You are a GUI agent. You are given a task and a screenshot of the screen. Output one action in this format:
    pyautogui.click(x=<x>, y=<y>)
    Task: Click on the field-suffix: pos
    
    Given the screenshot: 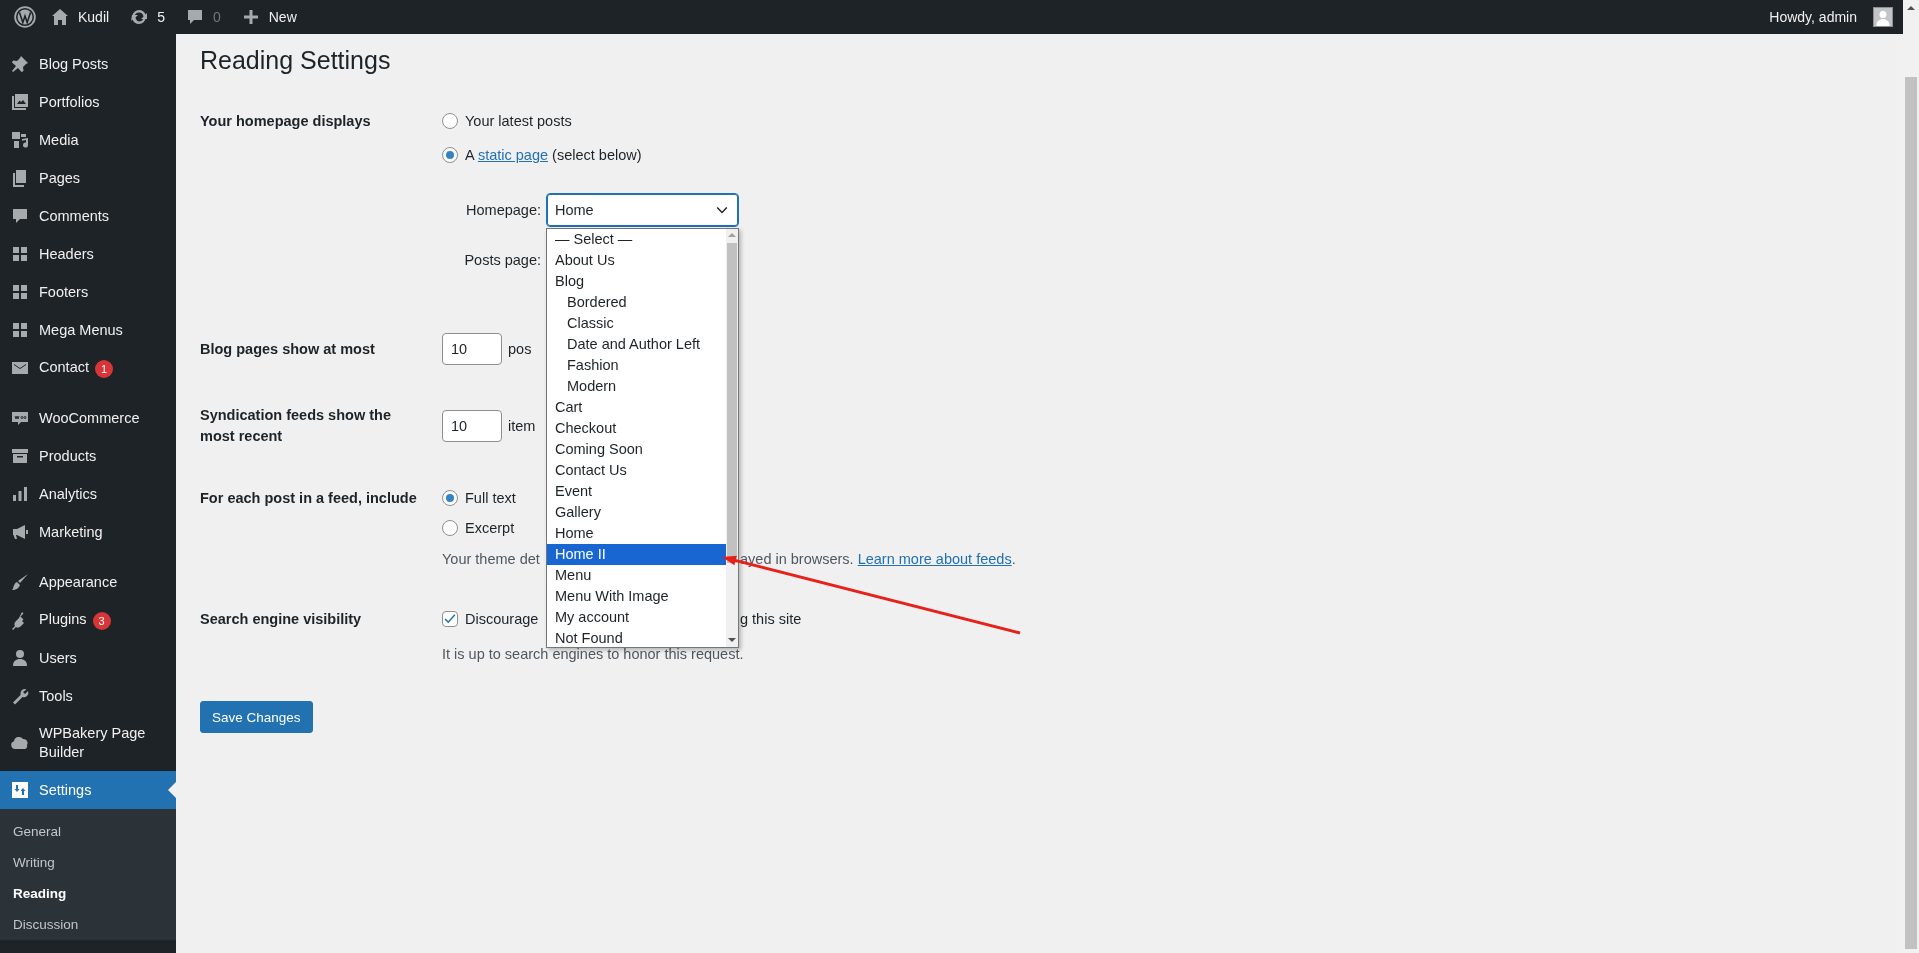 What is the action you would take?
    pyautogui.click(x=520, y=349)
    